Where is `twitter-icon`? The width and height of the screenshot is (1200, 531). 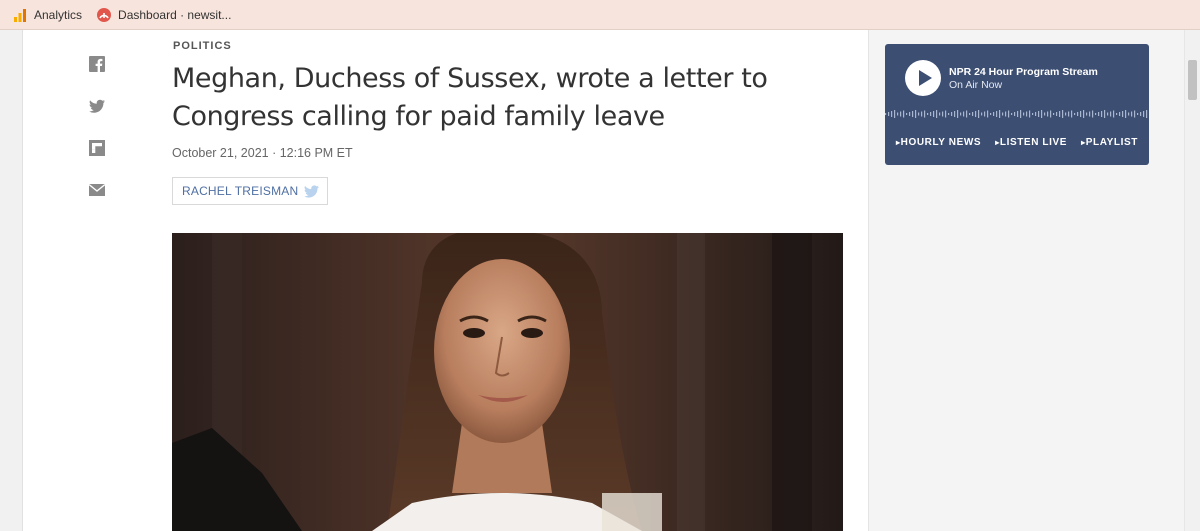
twitter-icon is located at coordinates (97, 106).